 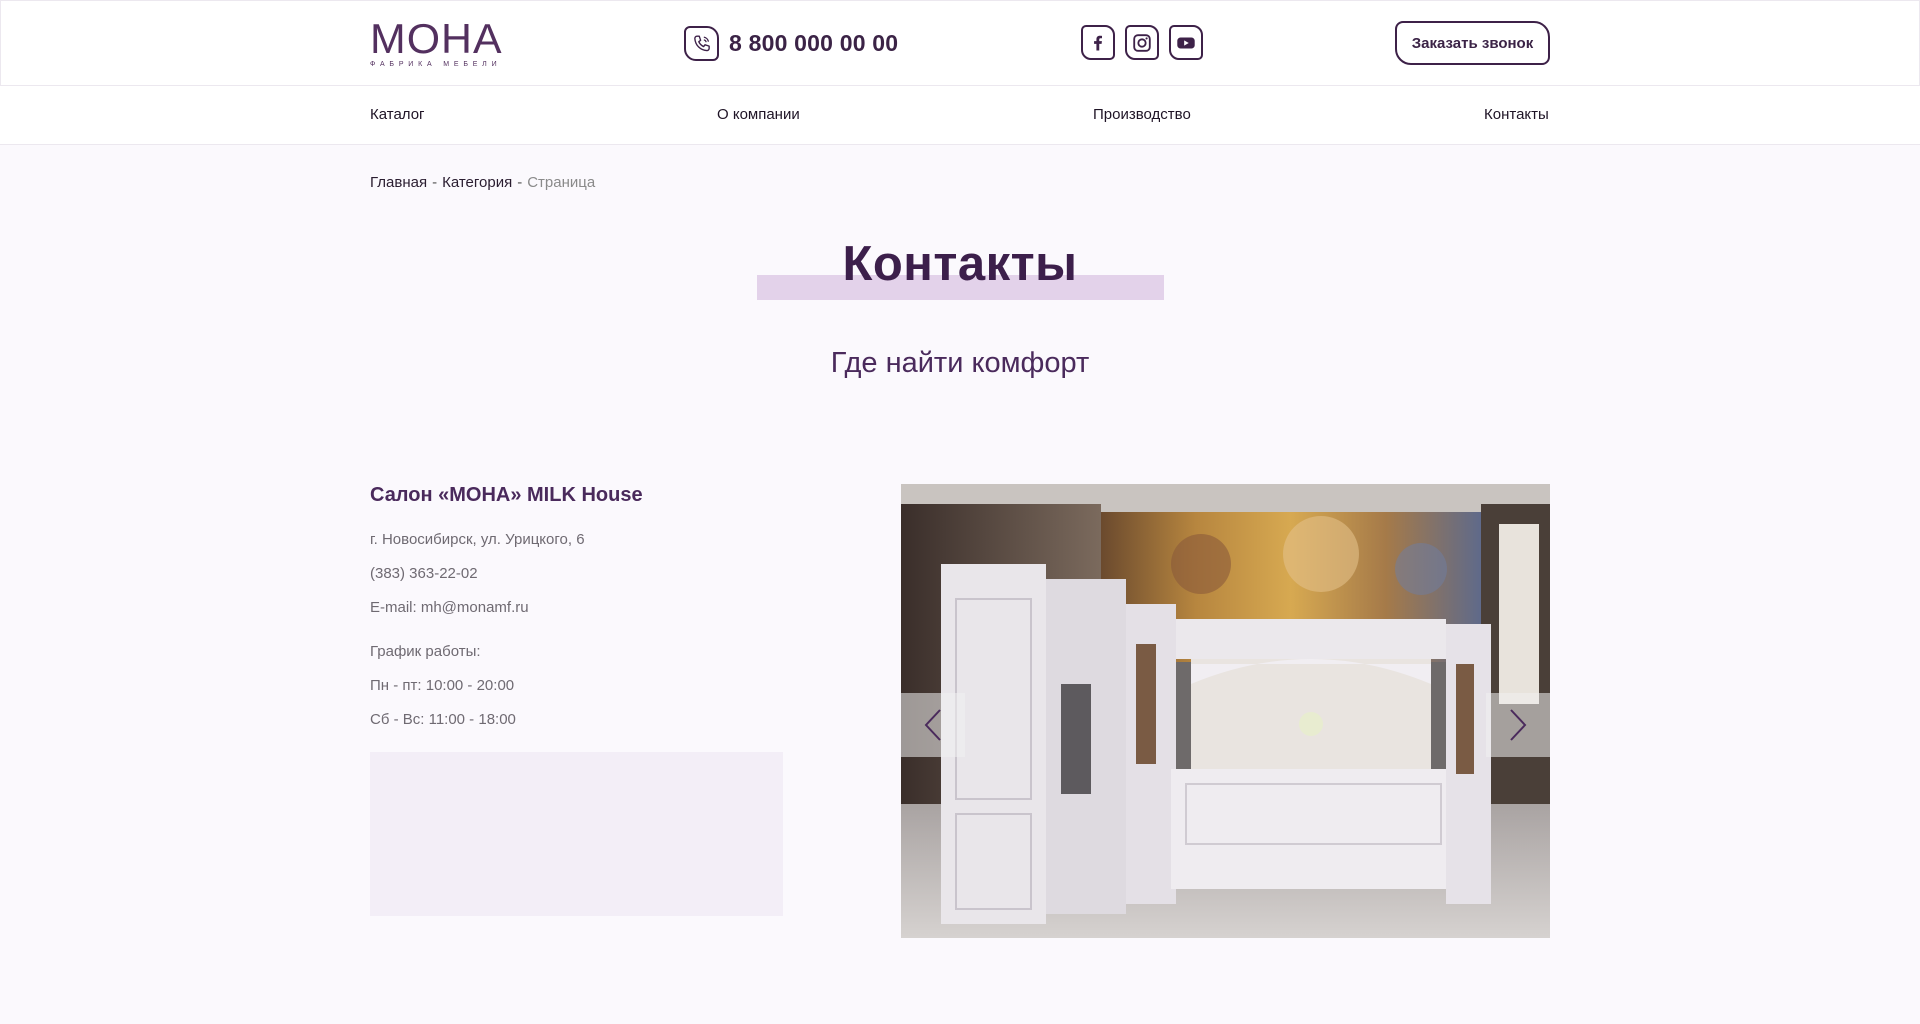 I want to click on nav-item-contacts: Контакты, so click(x=1516, y=114).